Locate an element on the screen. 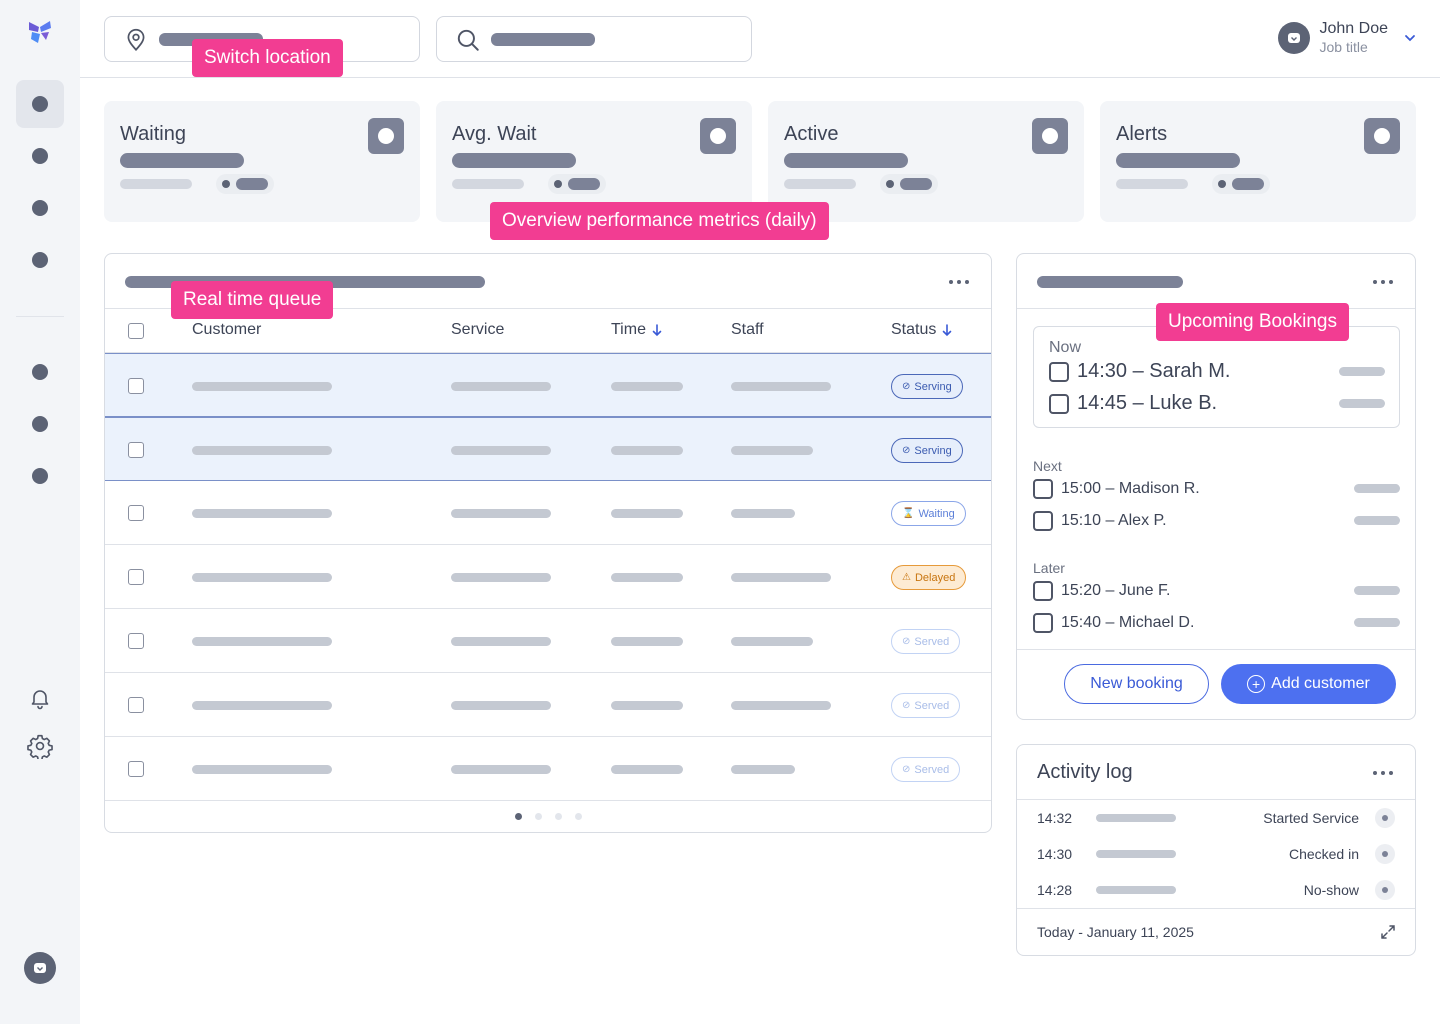  search-input is located at coordinates (594, 39).